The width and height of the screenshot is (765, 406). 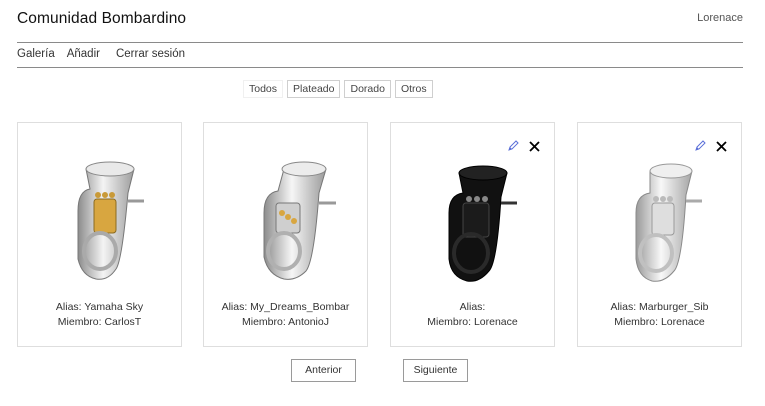 I want to click on main-nav: Galería Añadir Cerrar sesión, so click(x=107, y=54).